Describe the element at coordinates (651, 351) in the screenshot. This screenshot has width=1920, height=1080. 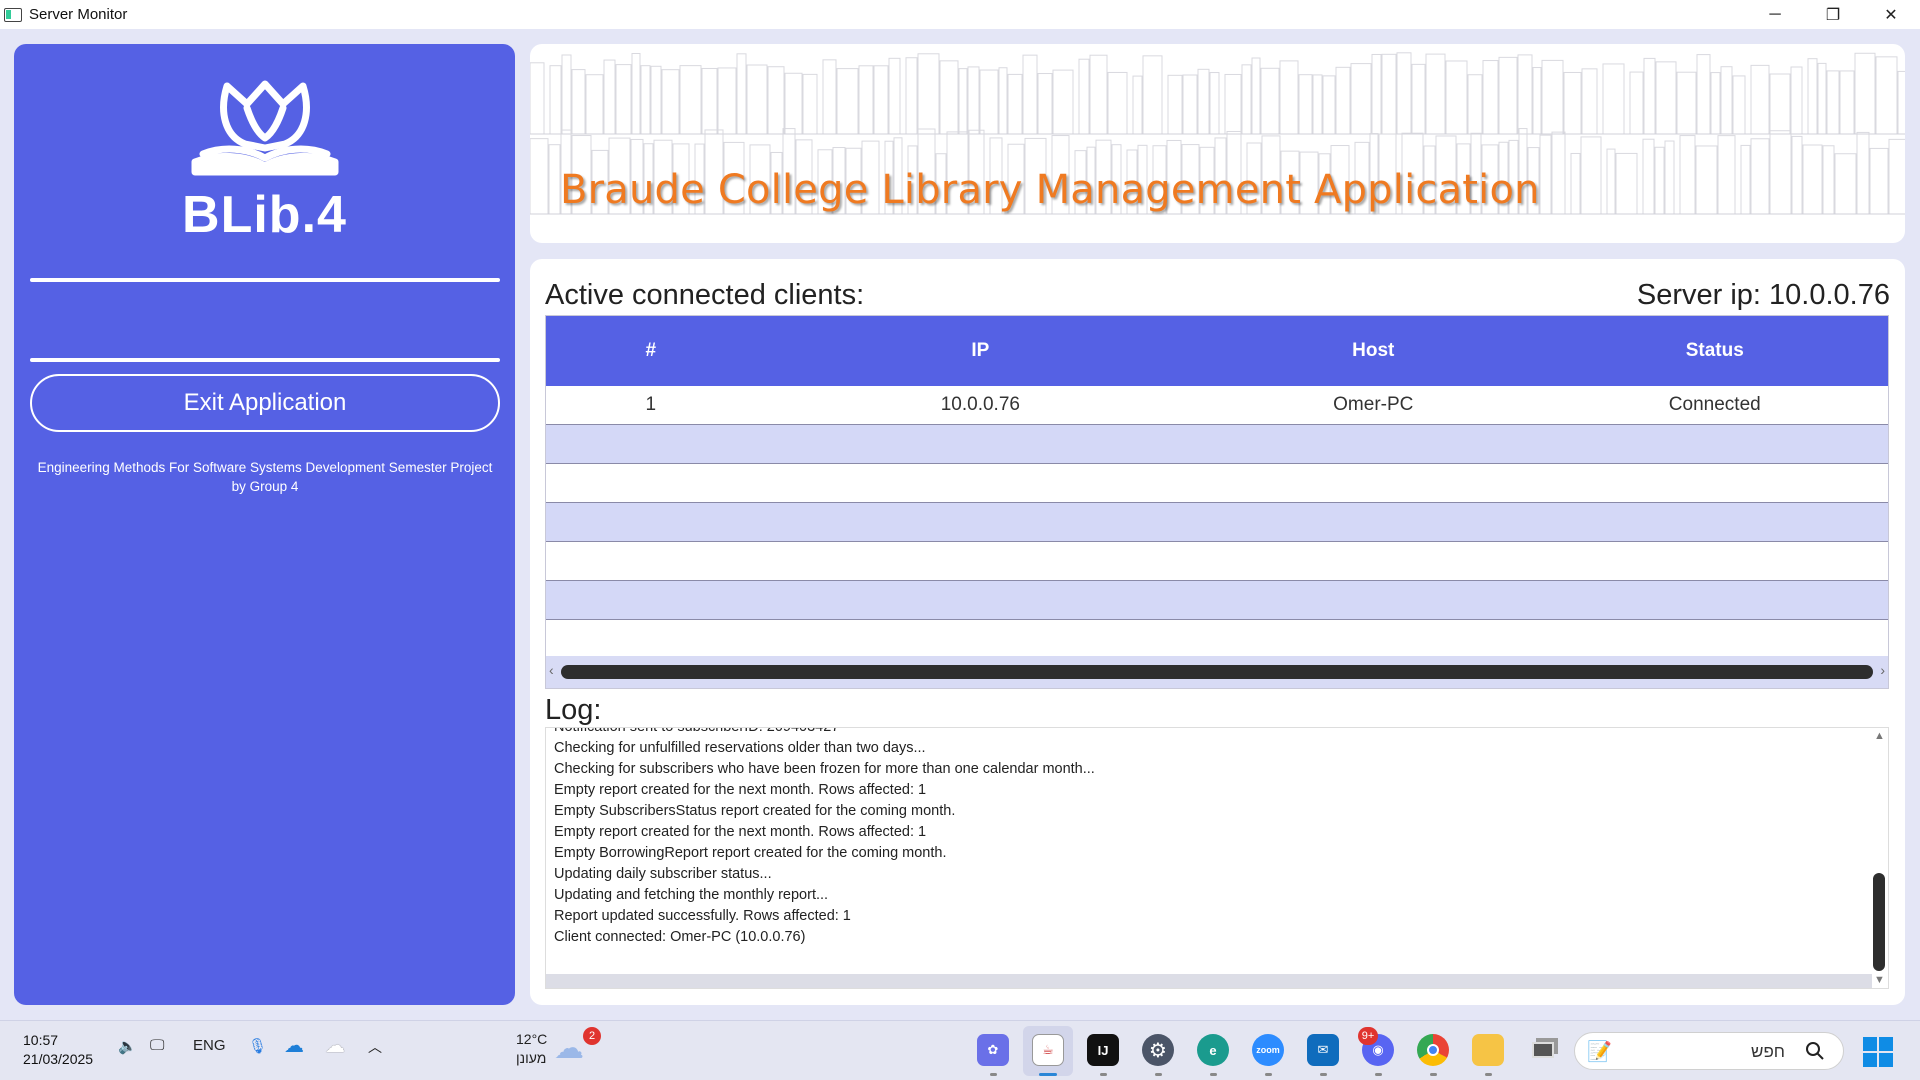
I see `column-header-number: #` at that location.